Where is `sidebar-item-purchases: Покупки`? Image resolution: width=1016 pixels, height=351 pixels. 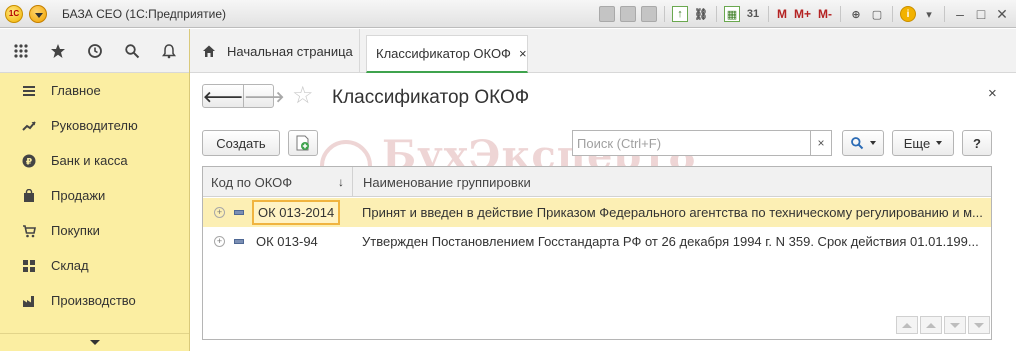
sidebar-item-purchases: Покупки is located at coordinates (94, 230).